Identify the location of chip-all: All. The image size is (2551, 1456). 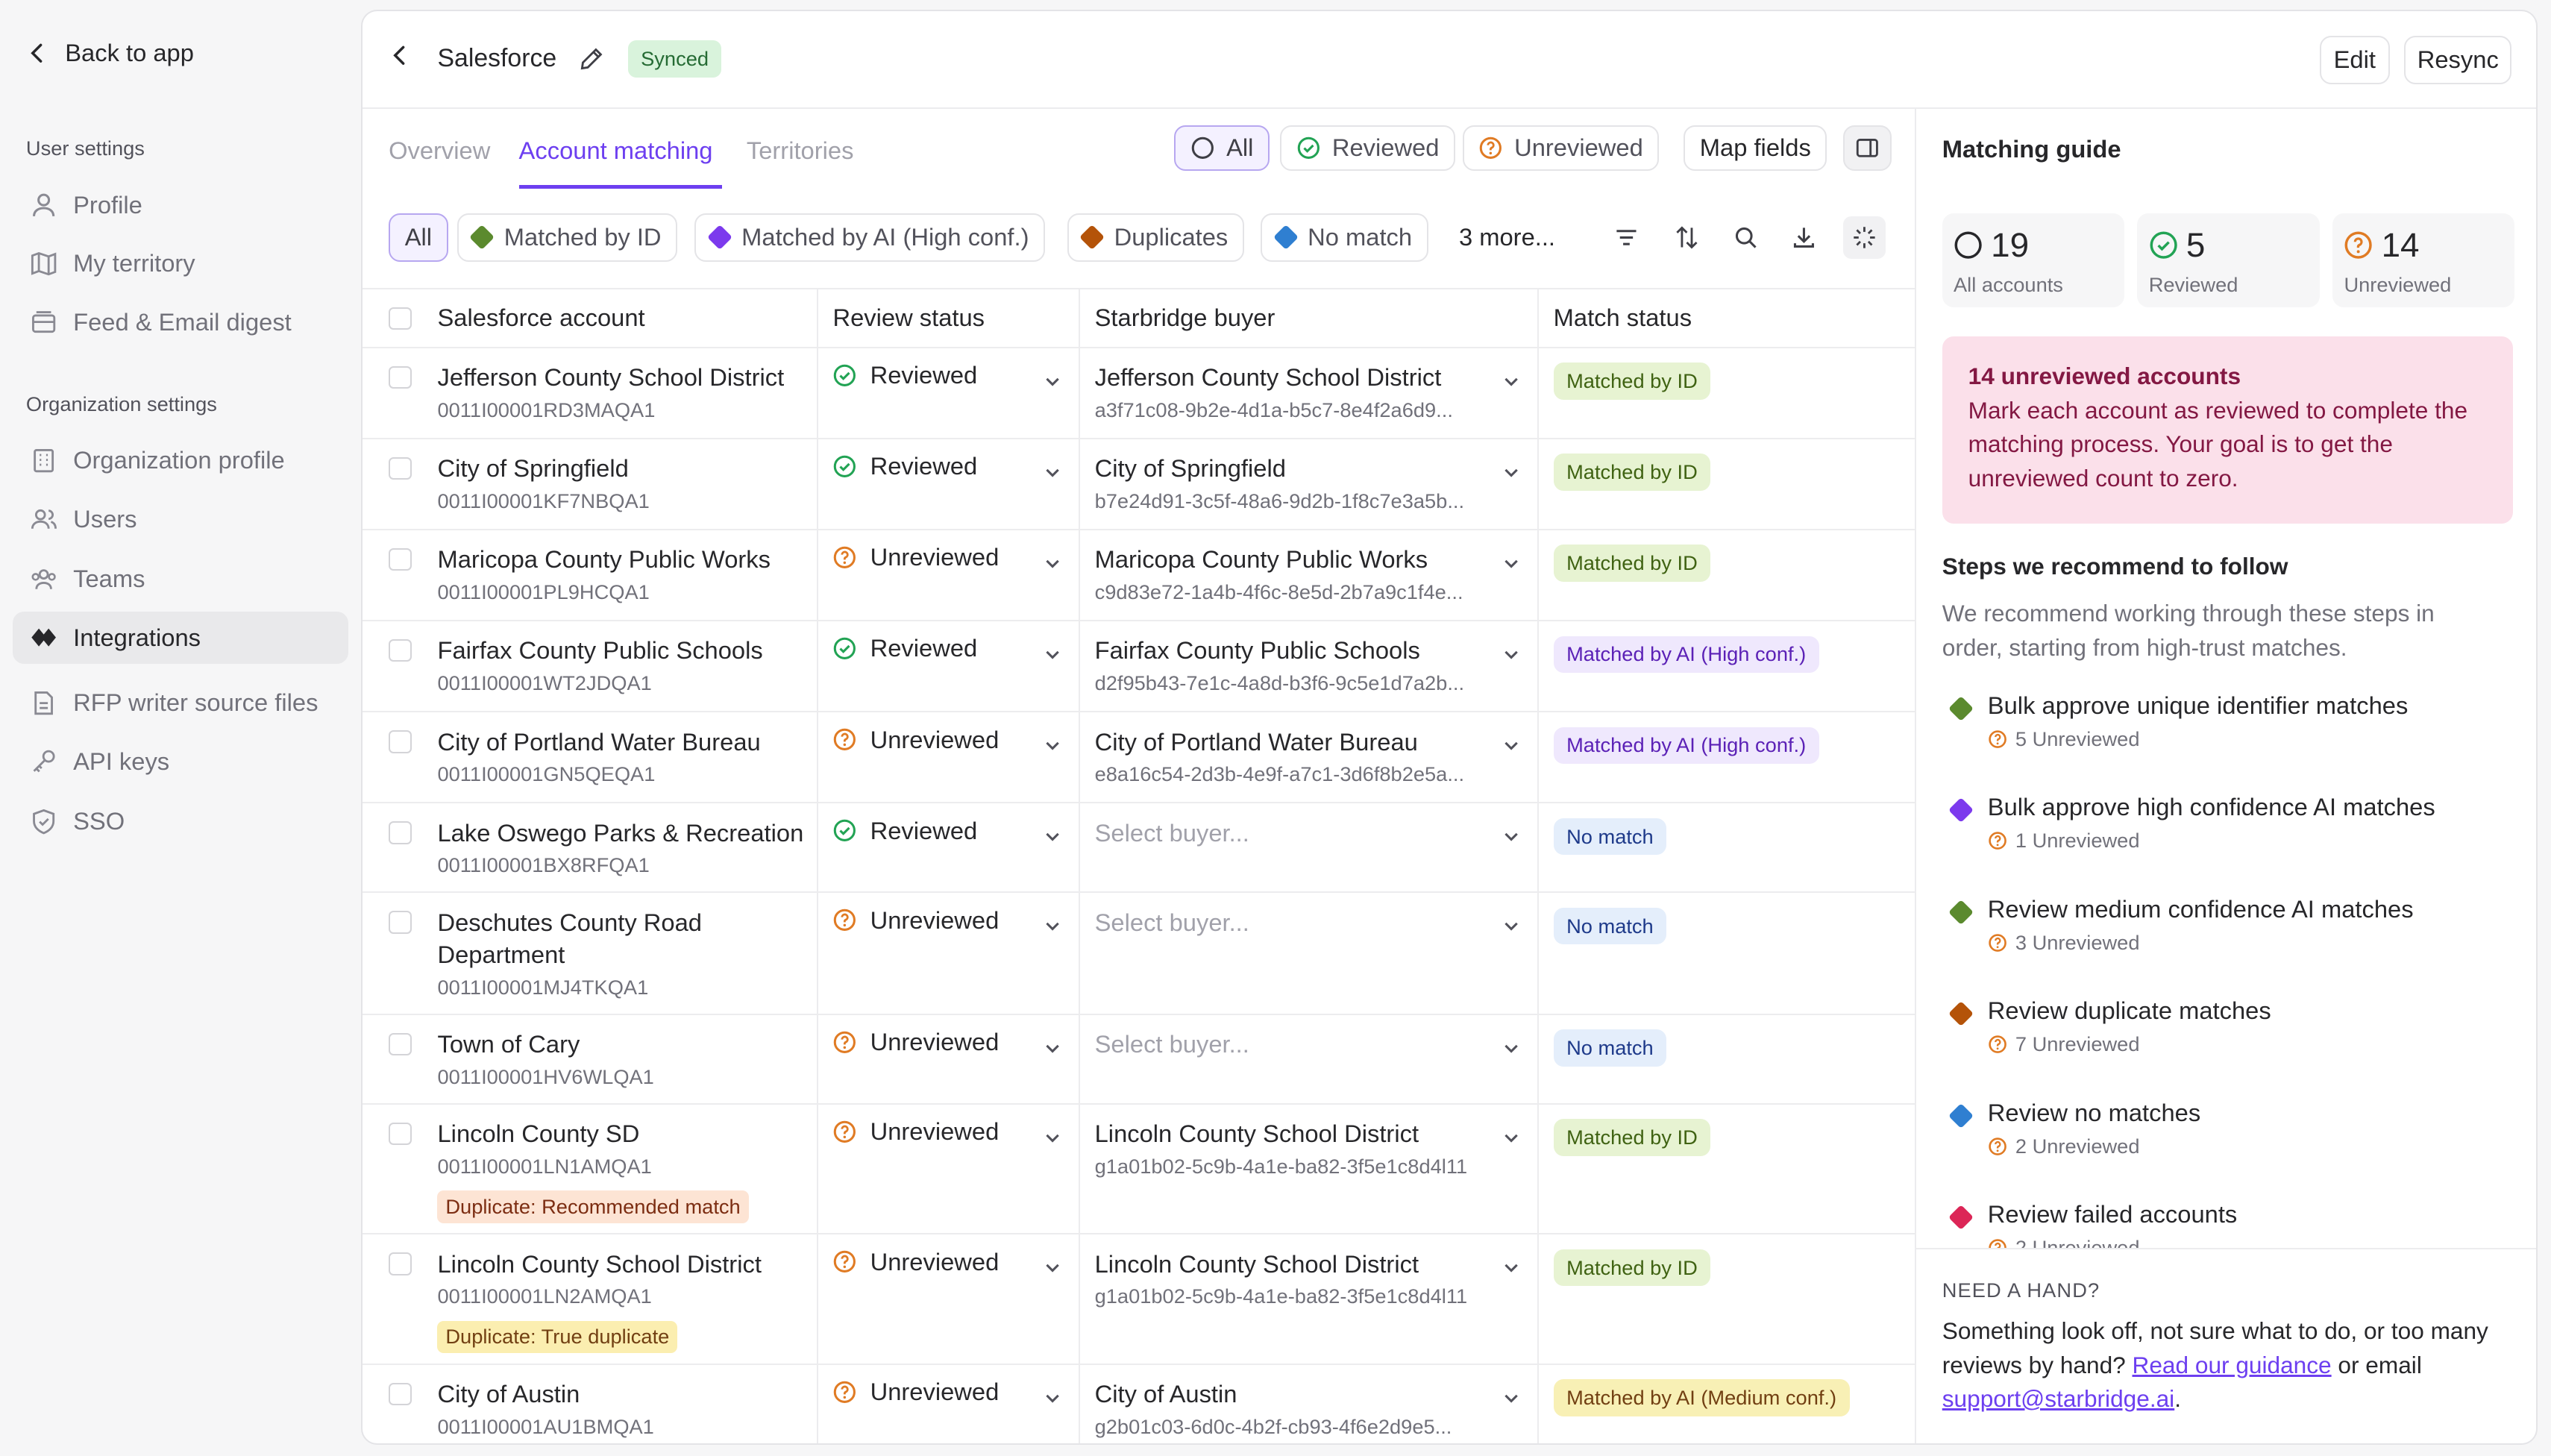
(418, 237).